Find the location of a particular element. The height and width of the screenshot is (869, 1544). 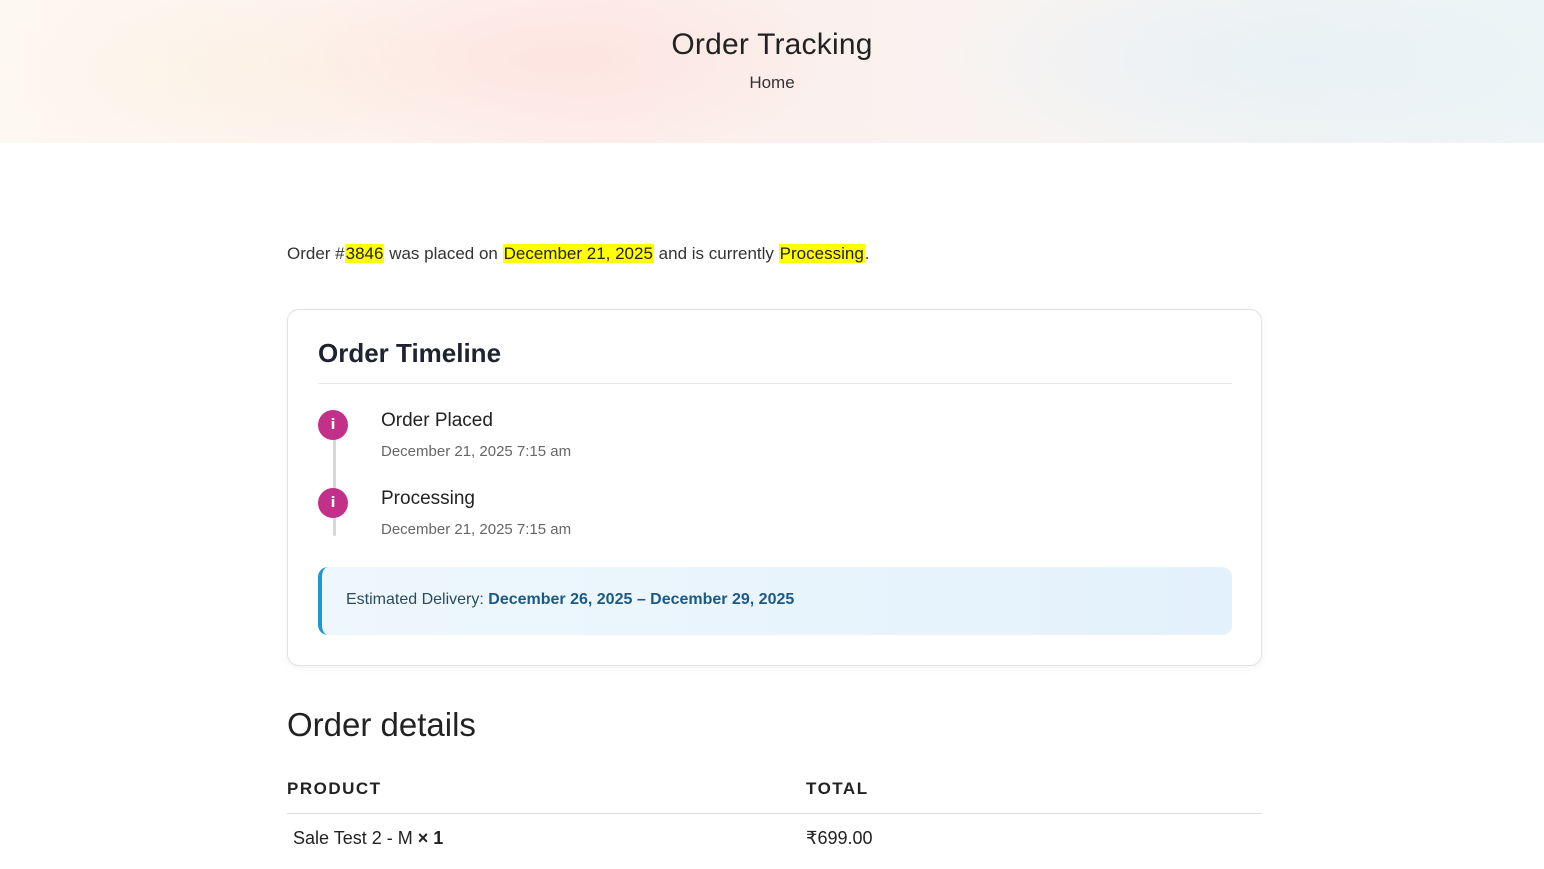

table-header-divider is located at coordinates (774, 813).